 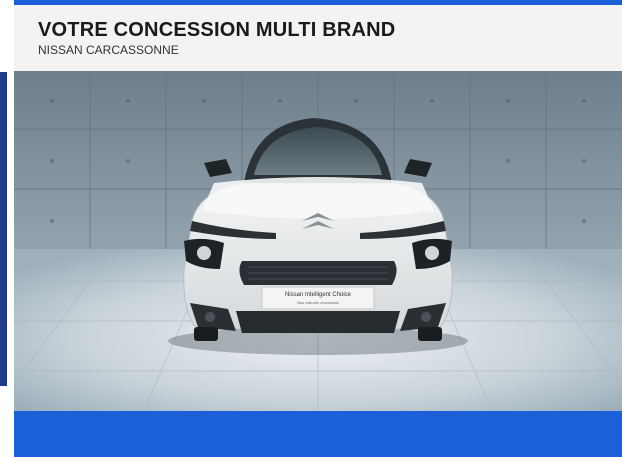 What do you see at coordinates (108, 50) in the screenshot?
I see `dealer-subtitle: NISSAN CARCASSONNE` at bounding box center [108, 50].